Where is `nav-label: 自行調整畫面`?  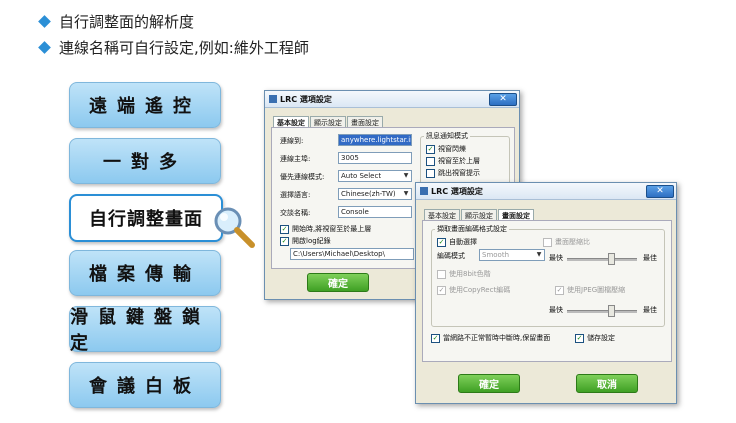 nav-label: 自行調整畫面 is located at coordinates (146, 219).